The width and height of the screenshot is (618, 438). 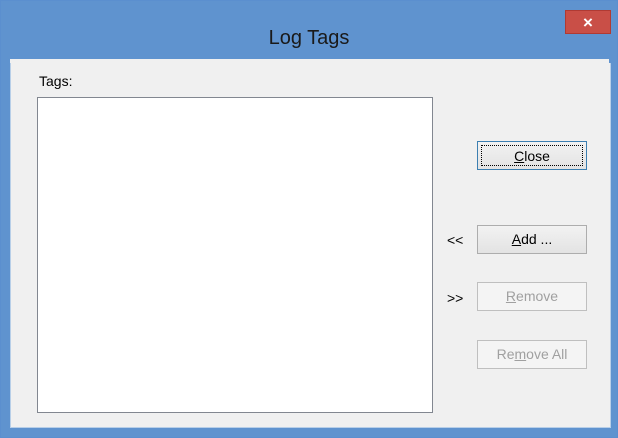 What do you see at coordinates (537, 296) in the screenshot?
I see `remove-button-rest: emove` at bounding box center [537, 296].